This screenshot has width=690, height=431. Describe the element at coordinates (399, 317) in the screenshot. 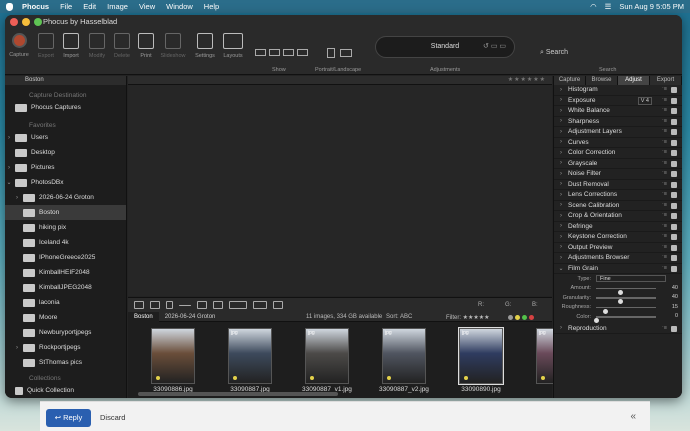

I see `sort-control: Sort: ABC` at that location.